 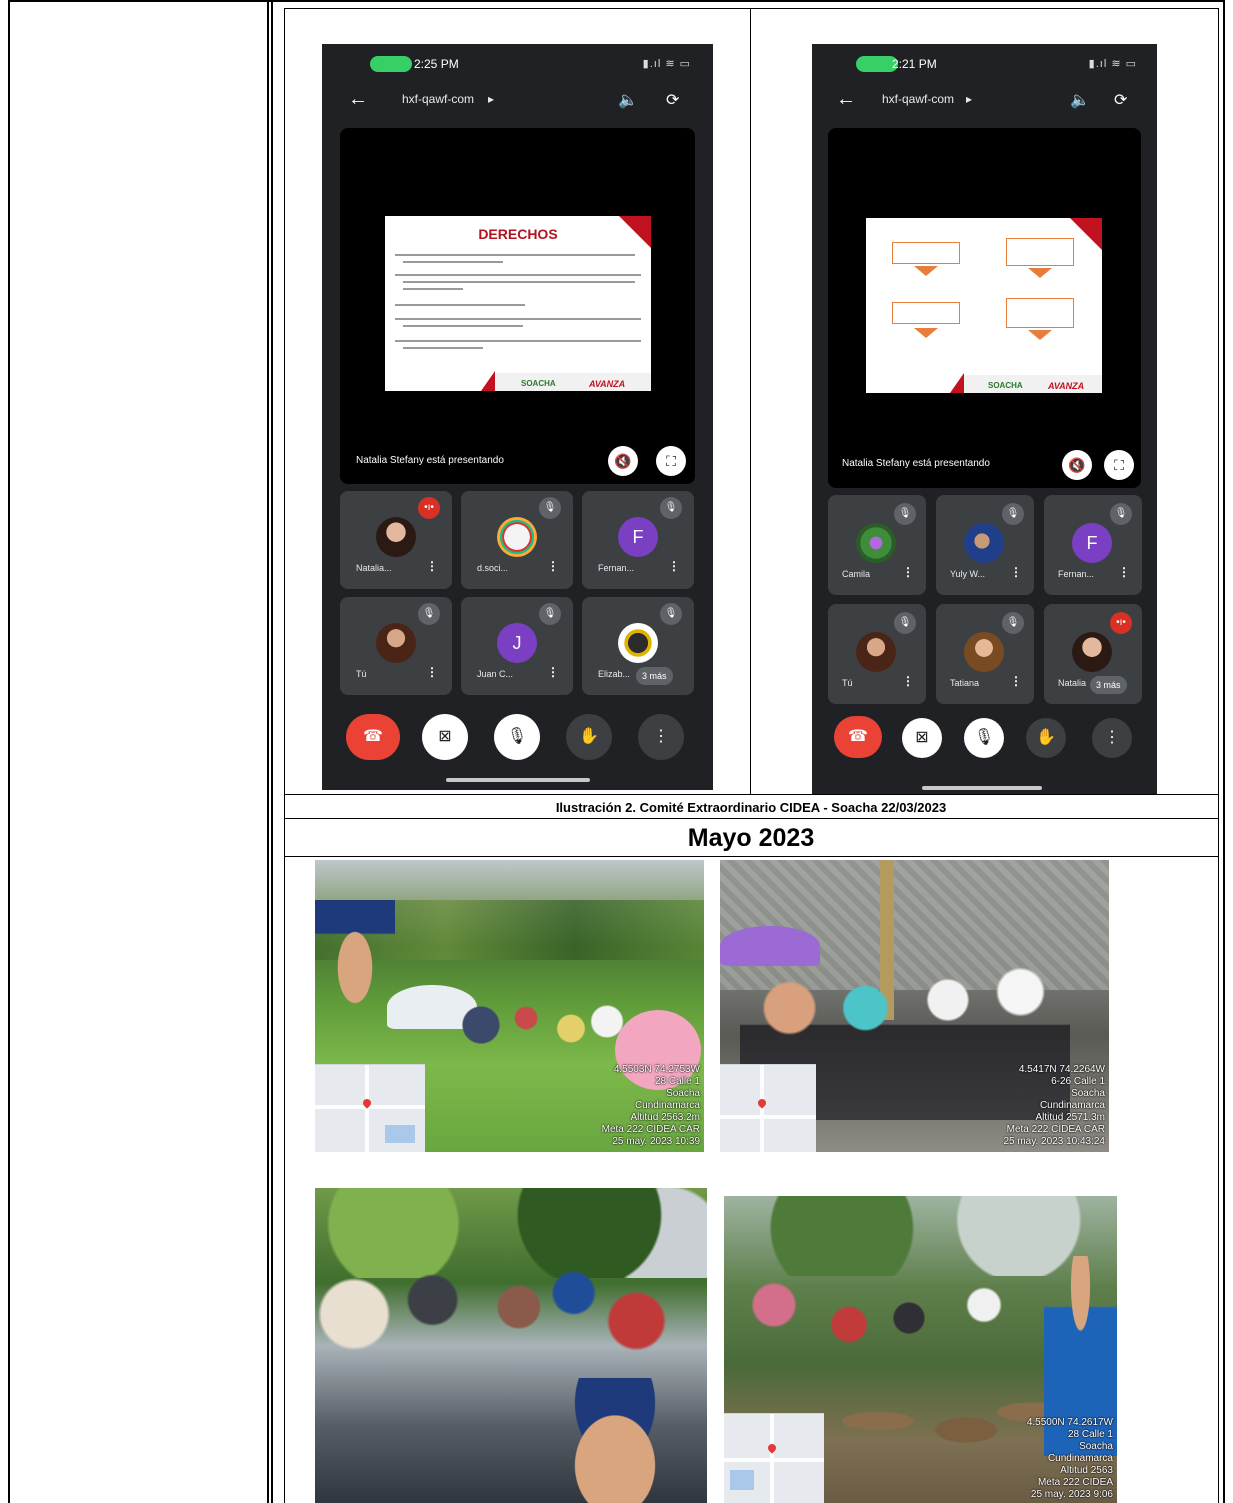 I want to click on shared-slide: DERECHOS SOACHA AVANZA, so click(x=518, y=303).